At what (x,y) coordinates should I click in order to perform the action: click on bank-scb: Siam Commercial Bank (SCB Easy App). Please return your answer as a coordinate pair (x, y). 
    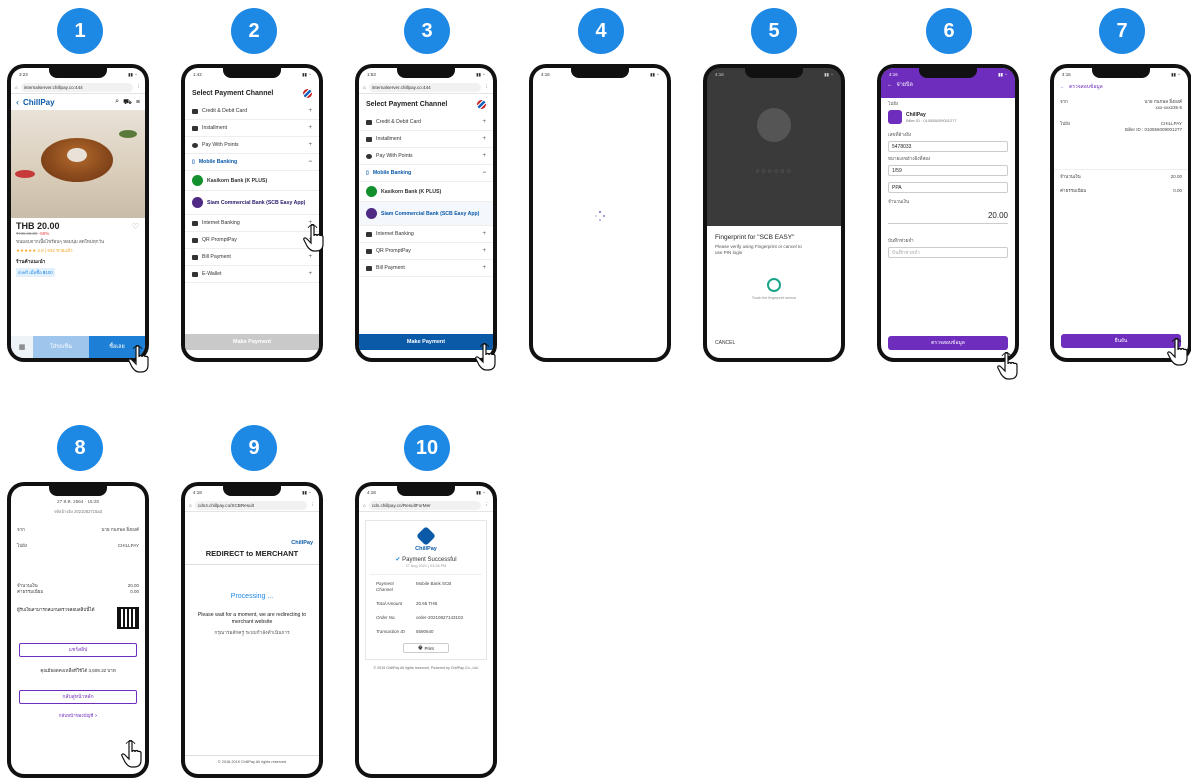
    Looking at the image, I should click on (252, 203).